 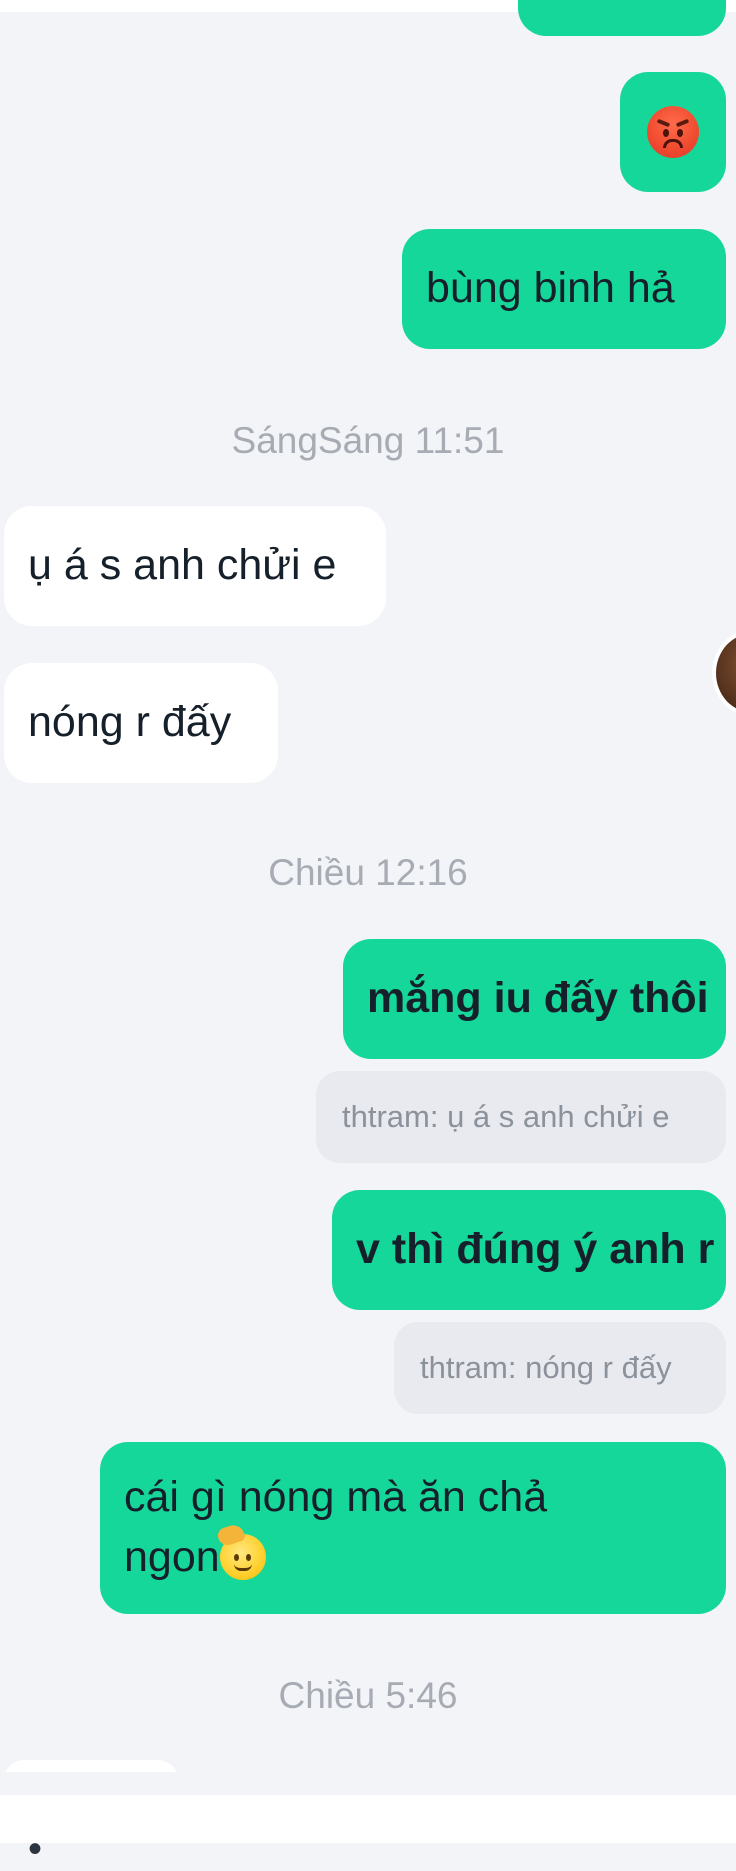 I want to click on timestamp-divider: Chiều 5:46, so click(x=368, y=1695).